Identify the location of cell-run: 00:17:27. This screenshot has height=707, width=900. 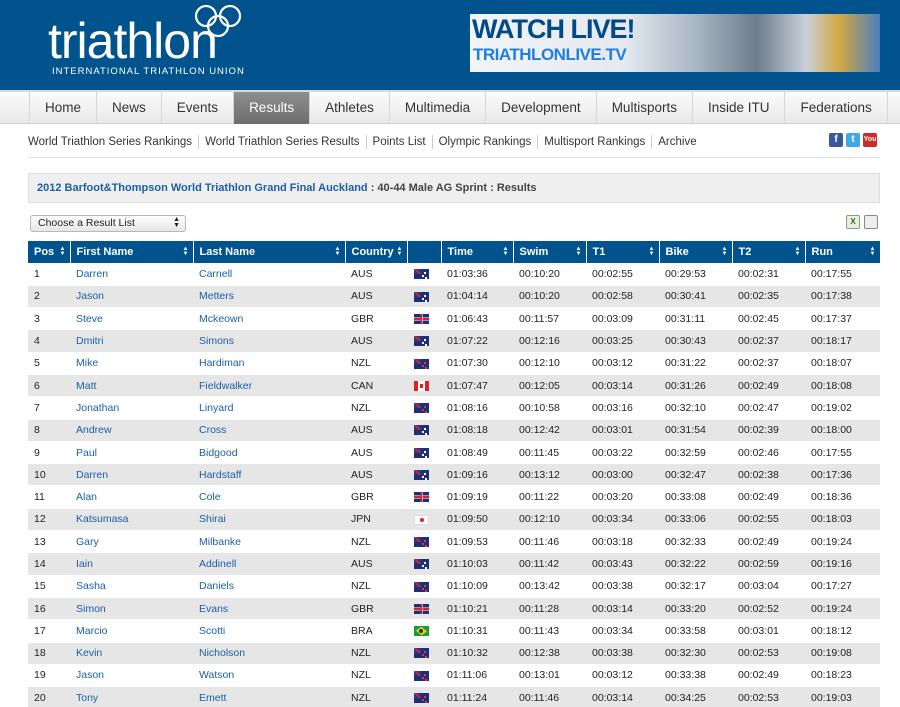
(842, 586).